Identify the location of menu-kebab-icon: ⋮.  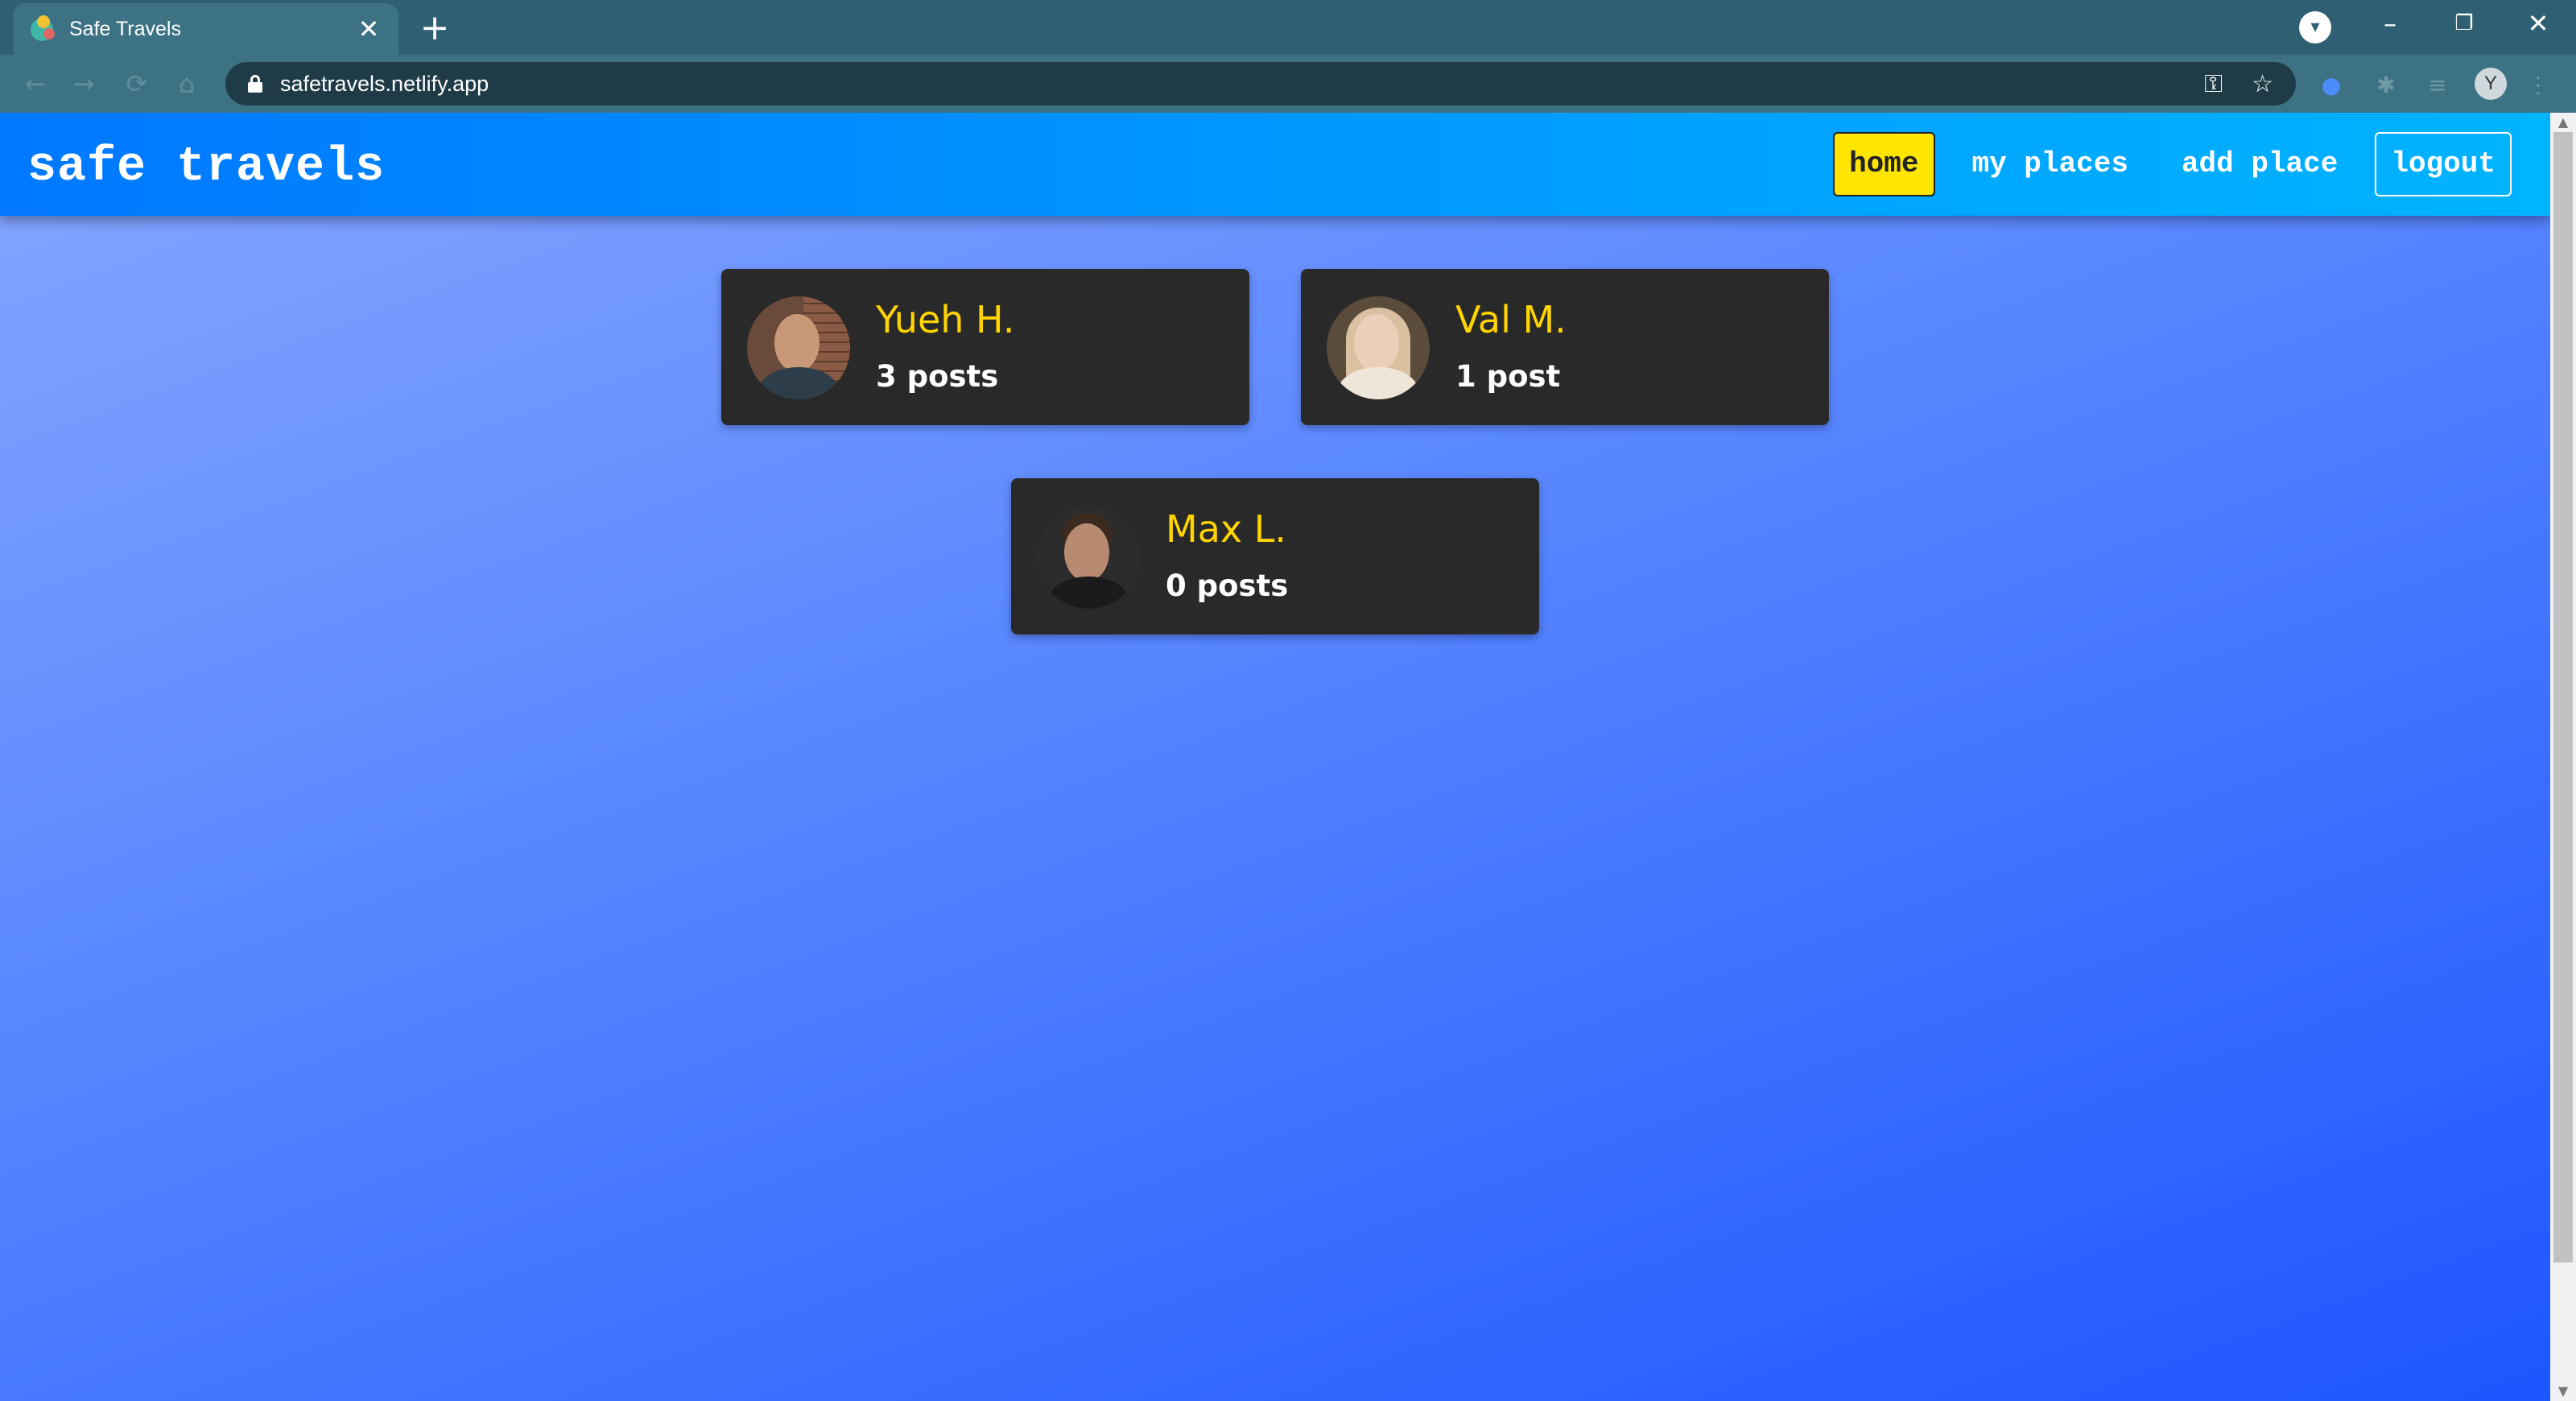
(2538, 85).